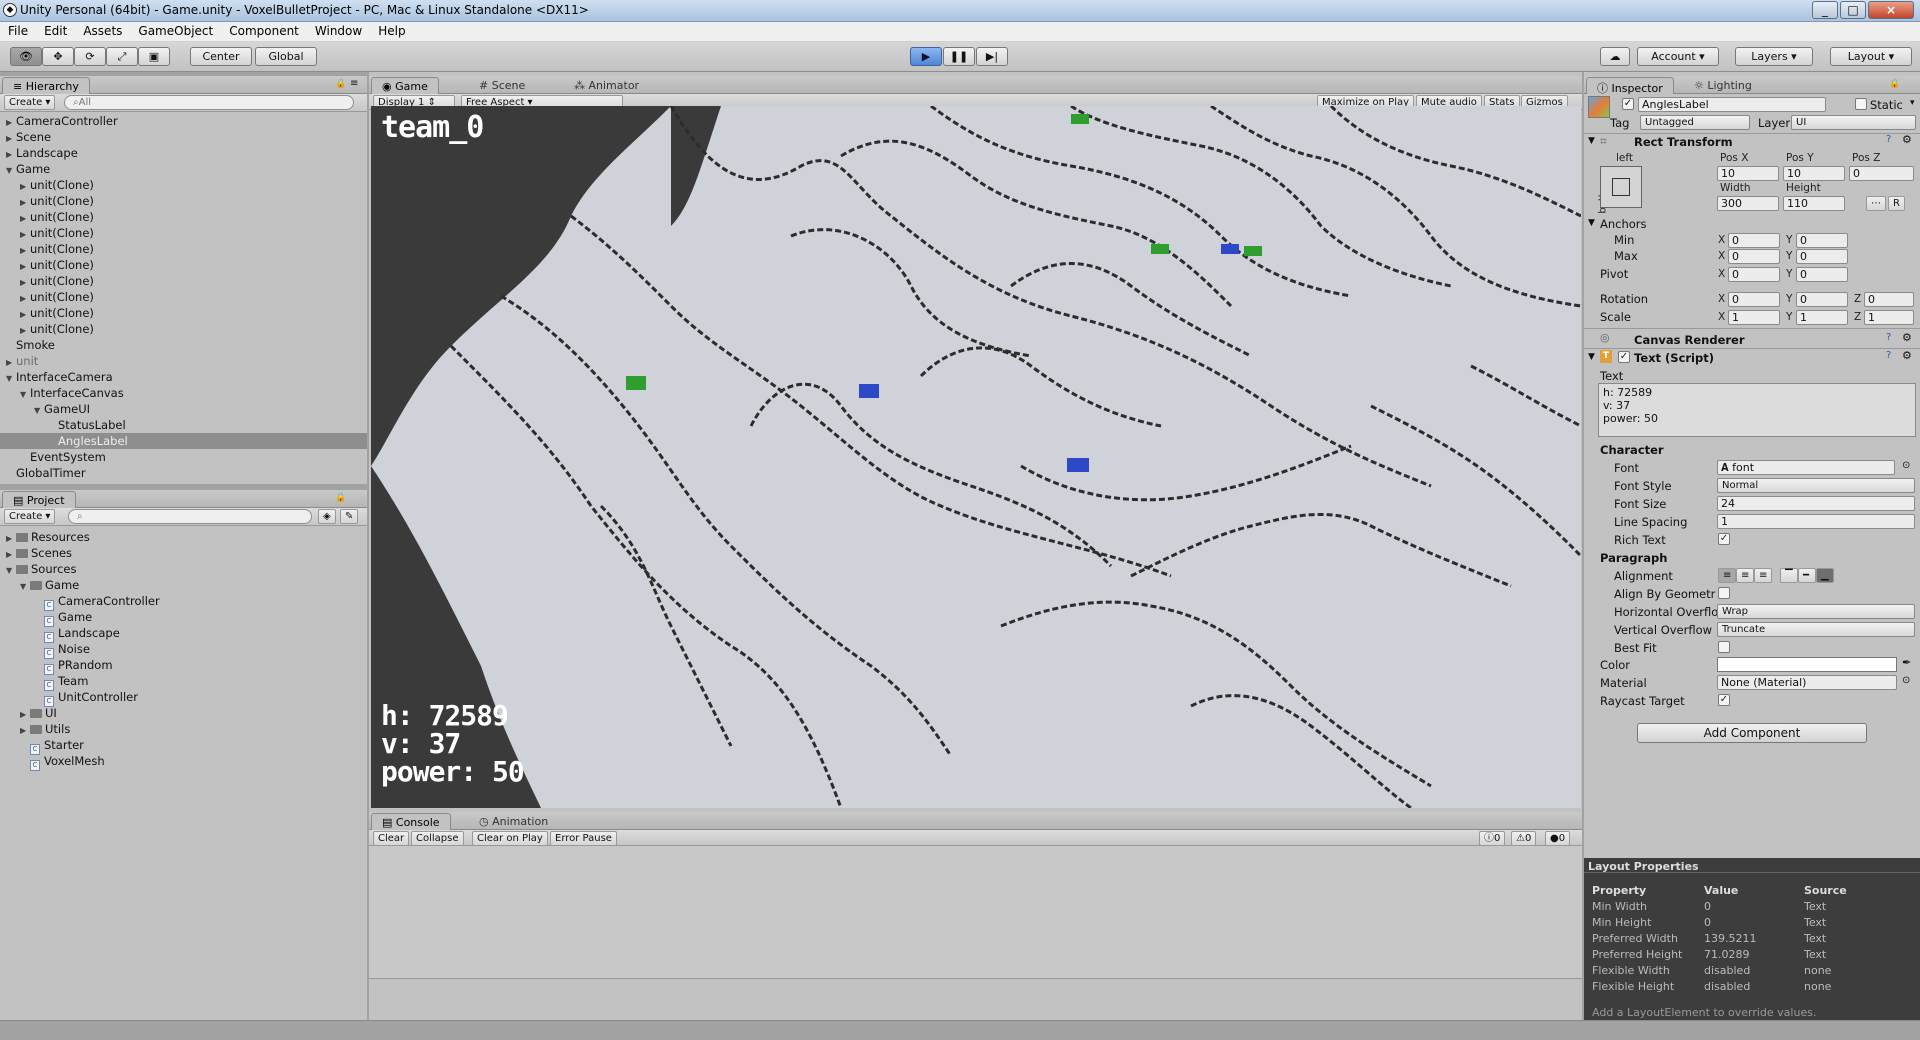  I want to click on move-tool-button: ✥, so click(58, 56).